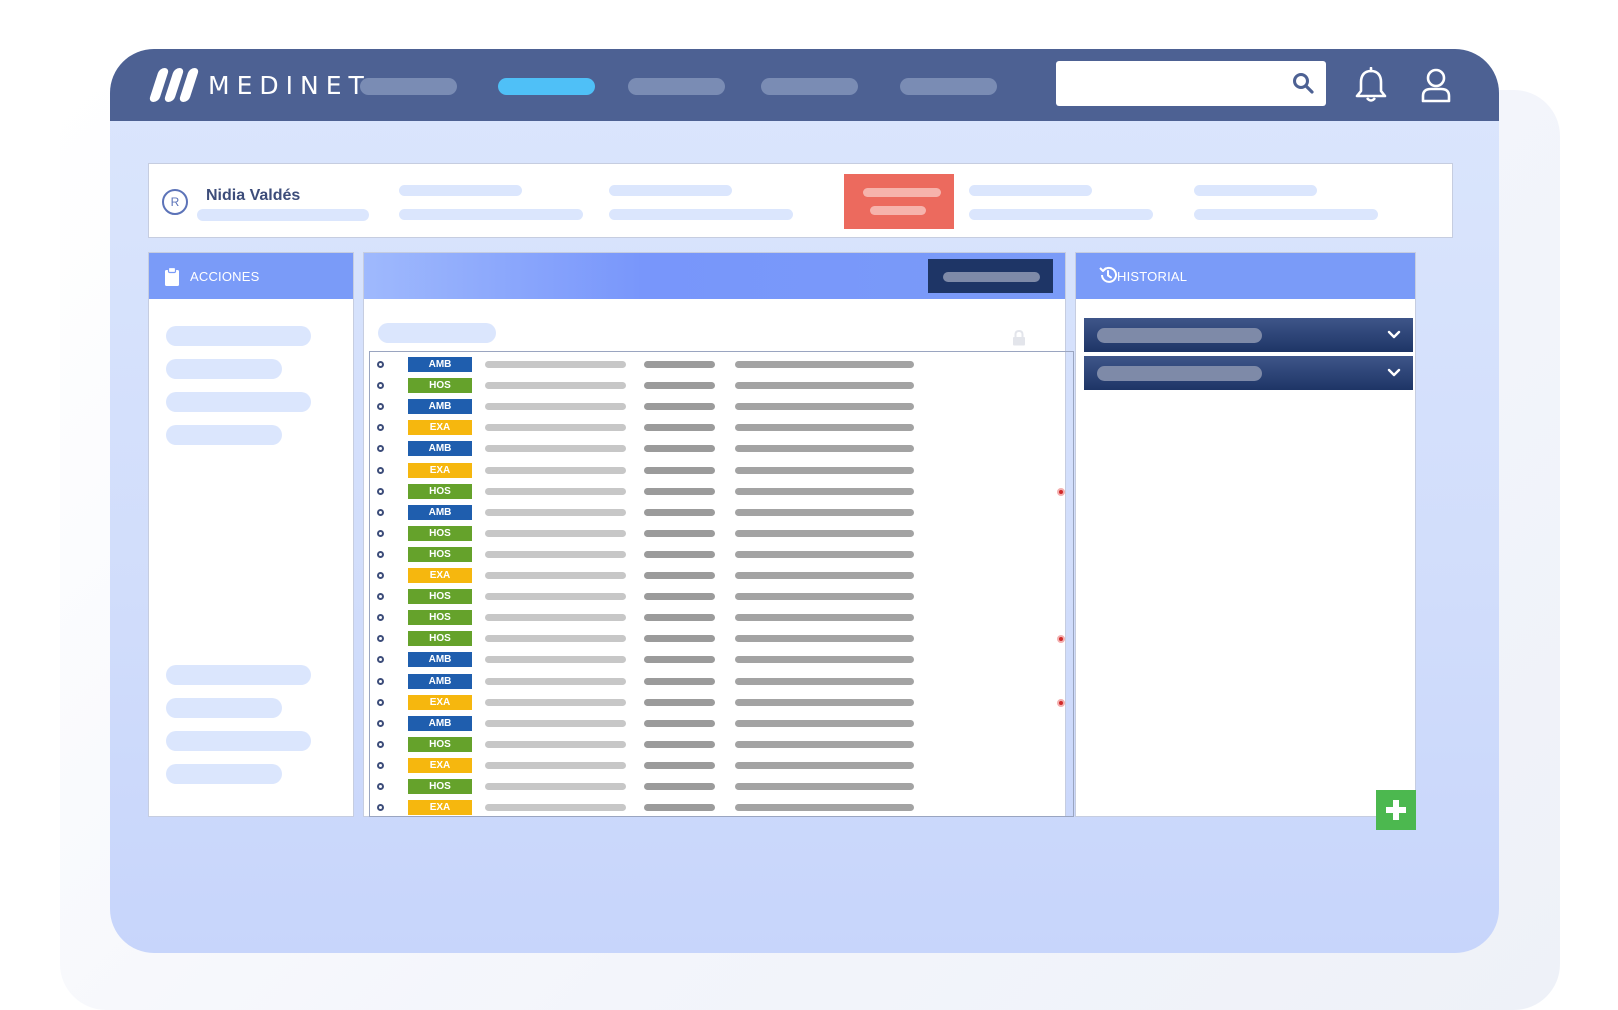 This screenshot has height=1010, width=1618. I want to click on alert-badge, so click(899, 201).